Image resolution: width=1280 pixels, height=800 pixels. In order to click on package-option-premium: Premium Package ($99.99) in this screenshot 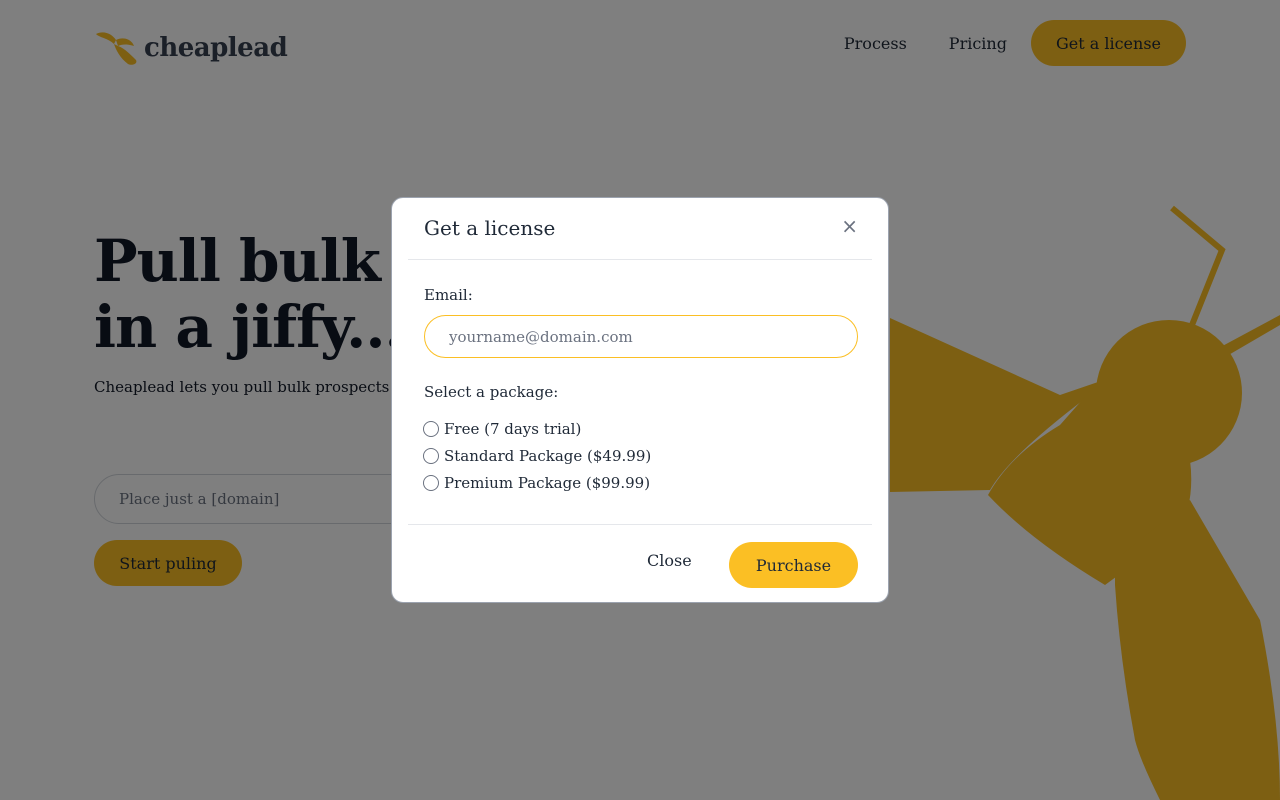, I will do `click(537, 482)`.